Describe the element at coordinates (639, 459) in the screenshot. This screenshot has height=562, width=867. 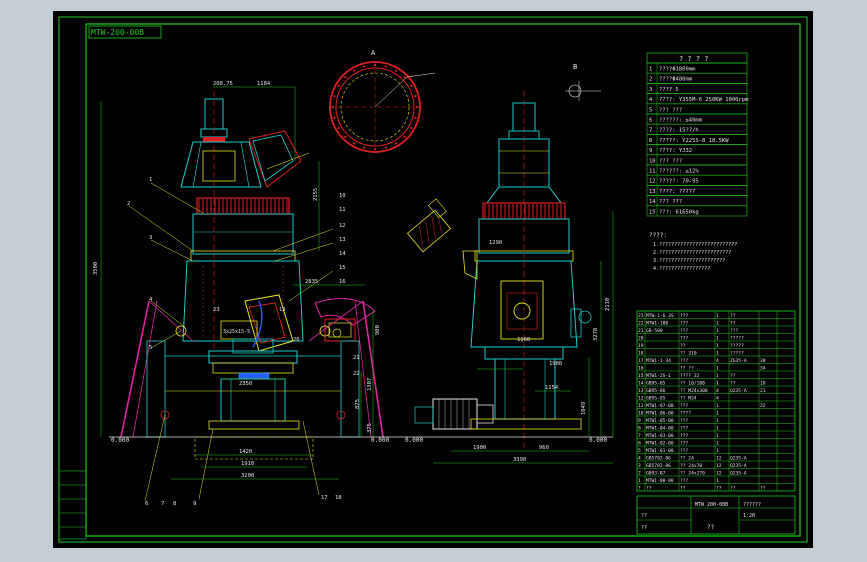
I see `parts-cell: 4` at that location.